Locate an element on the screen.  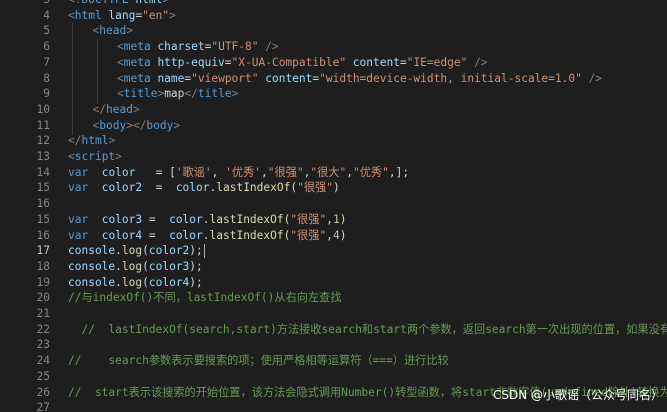
code-content: //与indexOf()不同，lastIndexOf()从右向左查找 is located at coordinates (205, 297).